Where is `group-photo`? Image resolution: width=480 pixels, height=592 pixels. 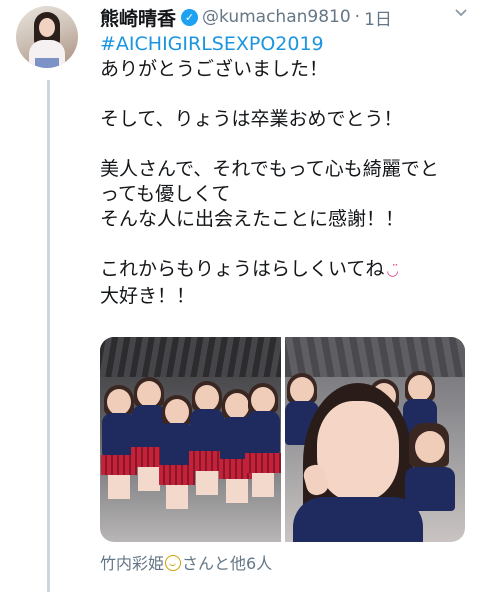 group-photo is located at coordinates (190, 439).